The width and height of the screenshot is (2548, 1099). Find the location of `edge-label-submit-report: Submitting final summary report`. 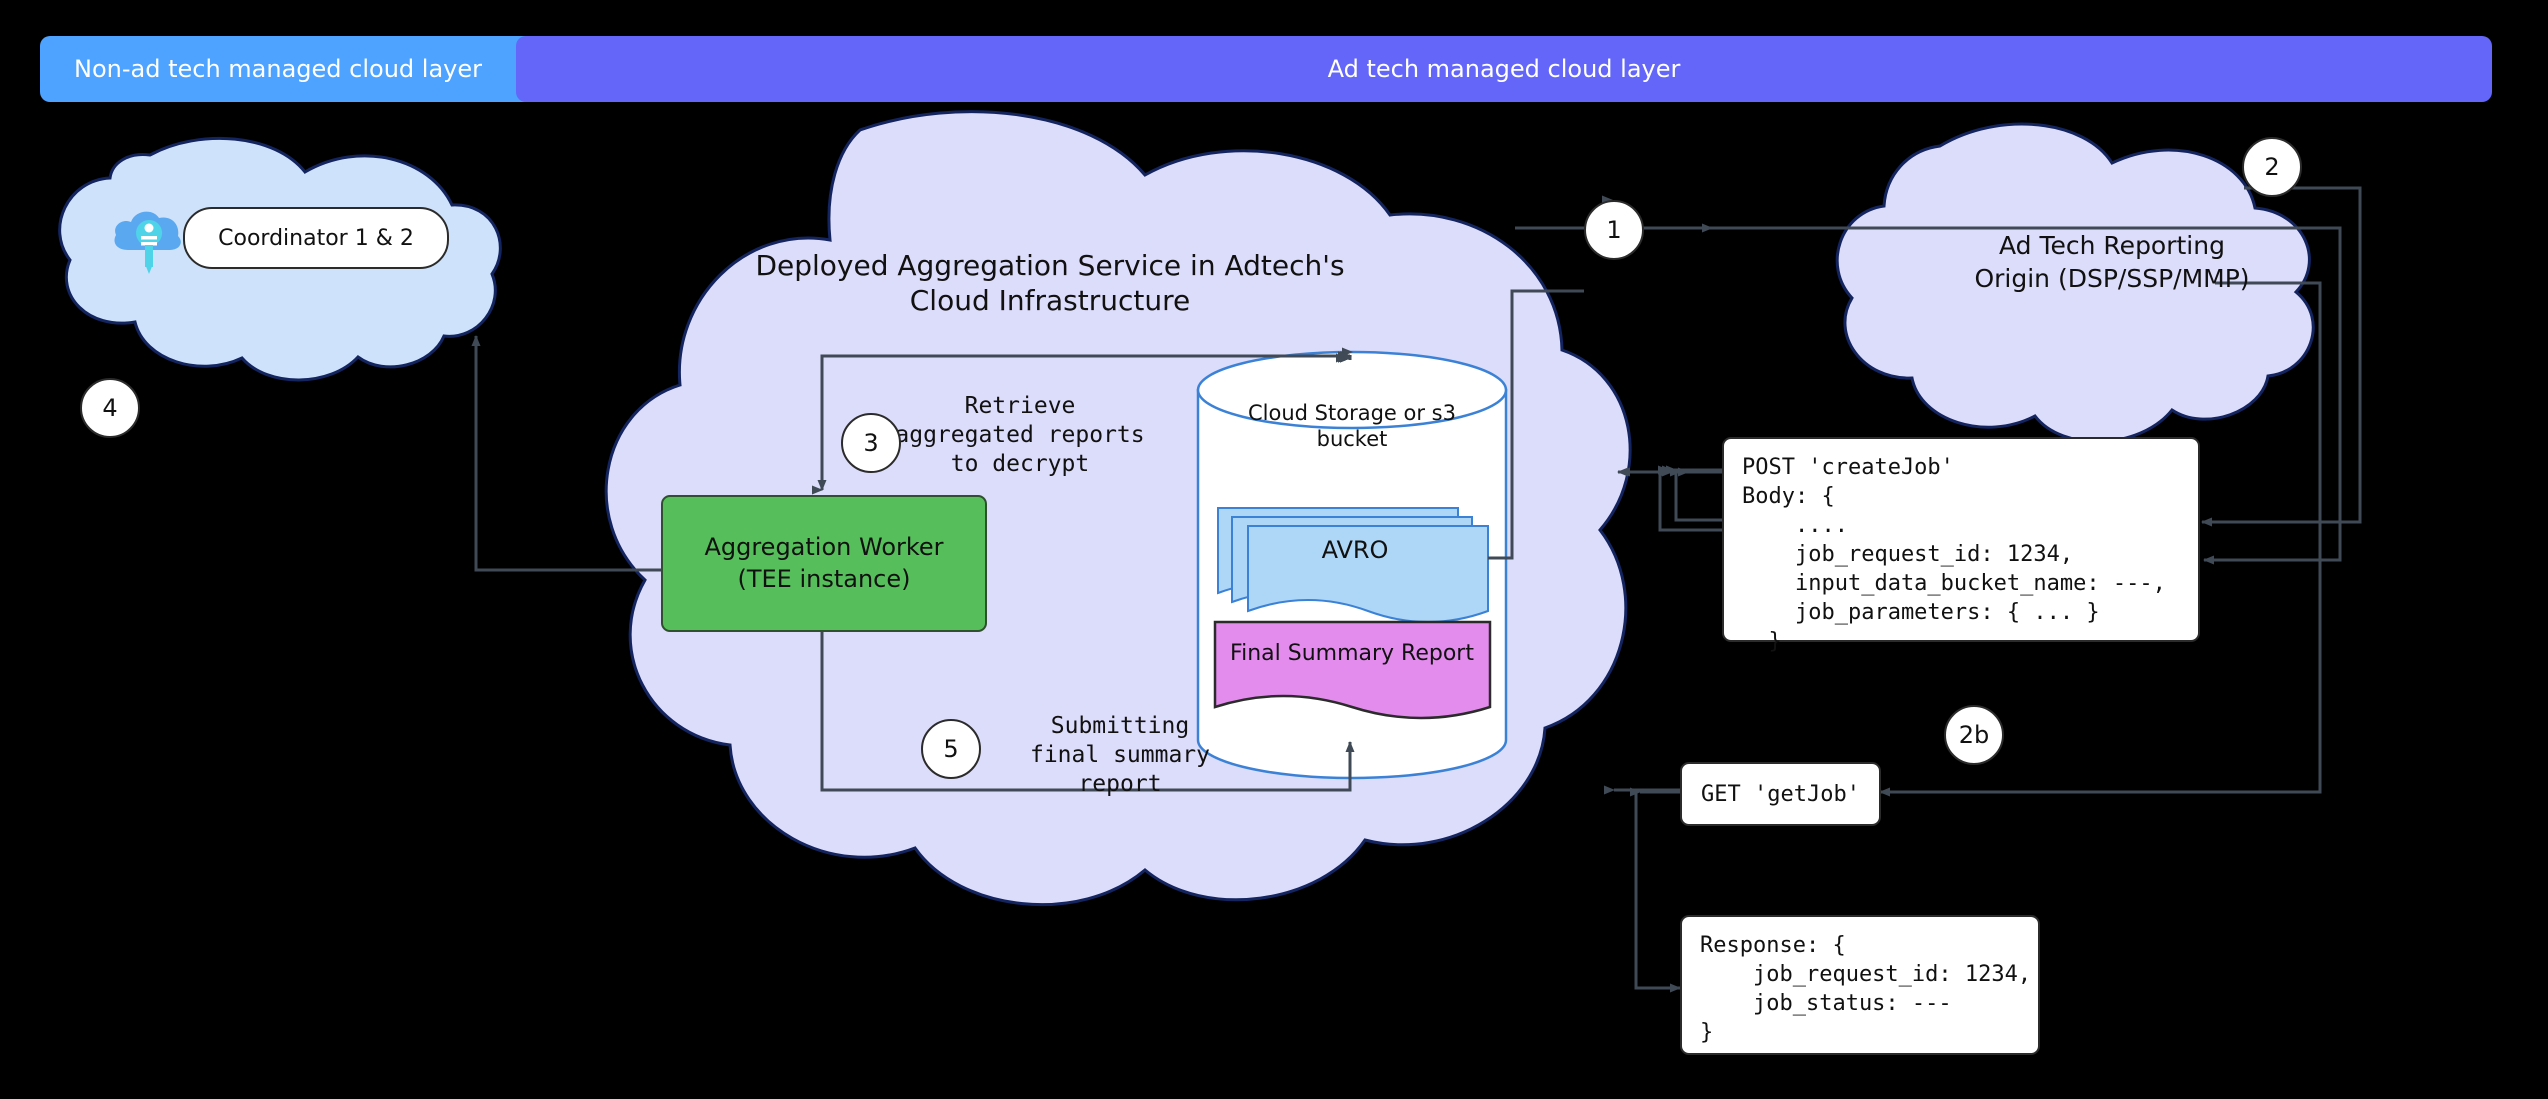

edge-label-submit-report: Submitting final summary report is located at coordinates (1120, 755).